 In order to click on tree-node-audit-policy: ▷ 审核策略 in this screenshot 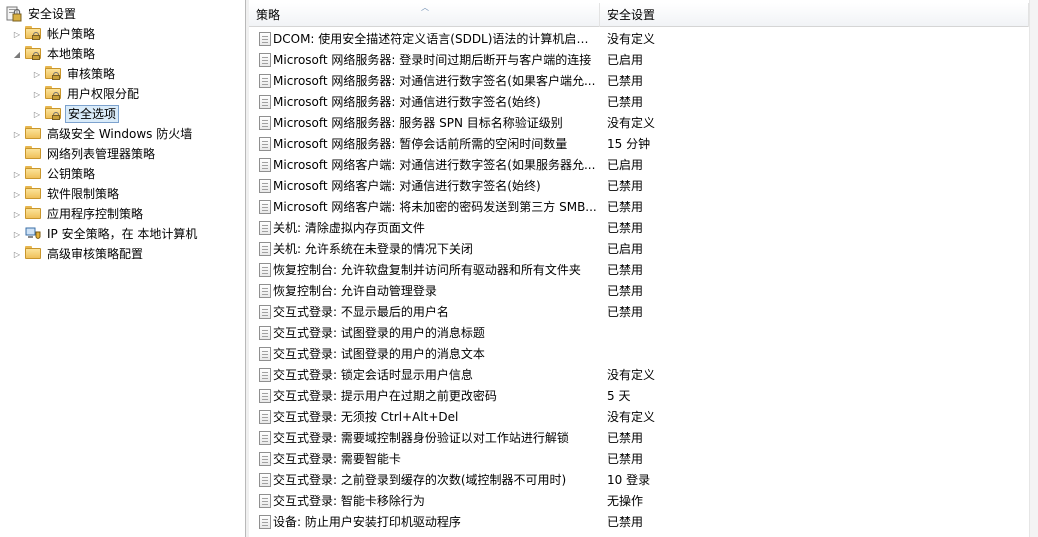, I will do `click(74, 74)`.